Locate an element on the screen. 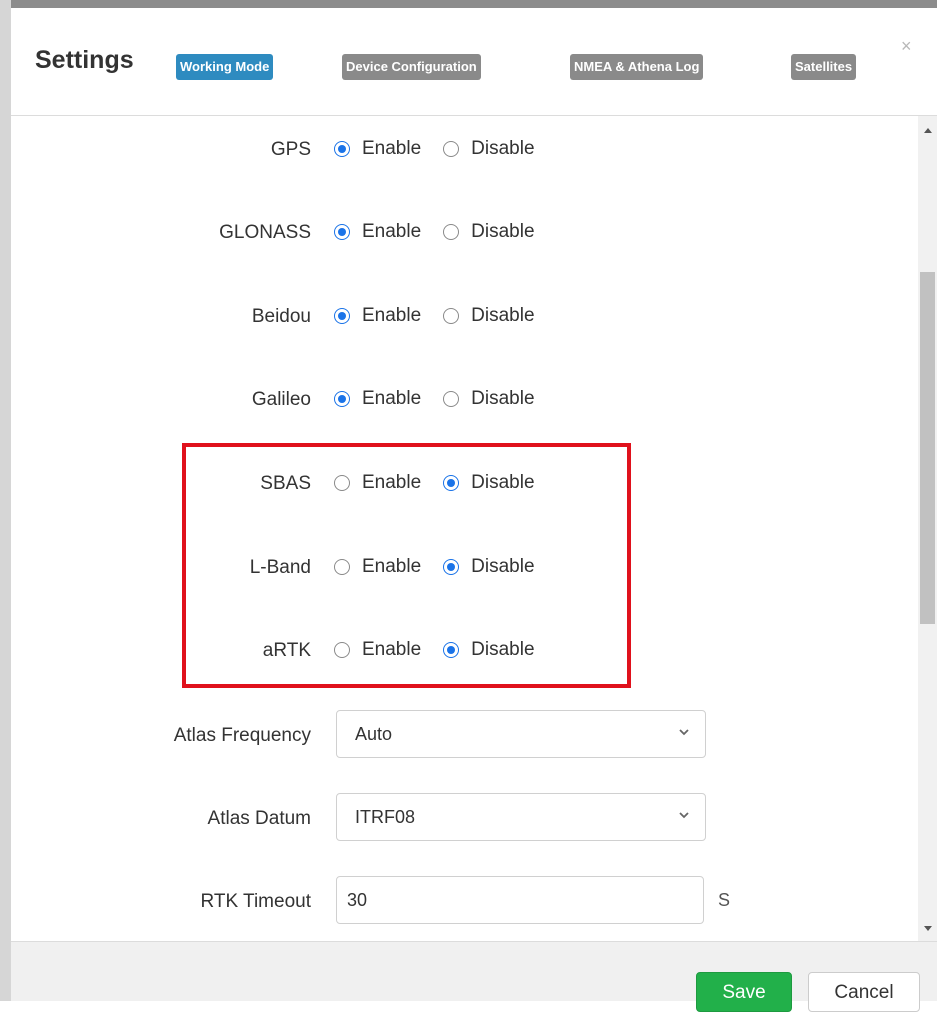  atlas-frequency-select: Auto is located at coordinates (521, 734).